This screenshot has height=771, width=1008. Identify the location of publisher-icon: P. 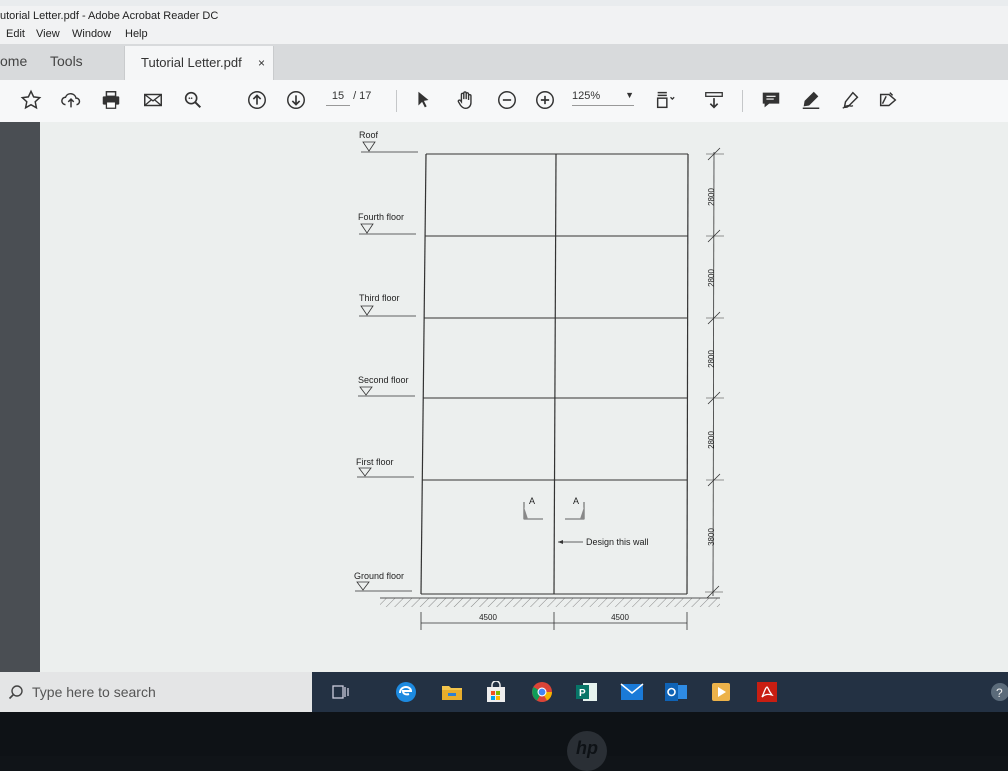
(587, 692).